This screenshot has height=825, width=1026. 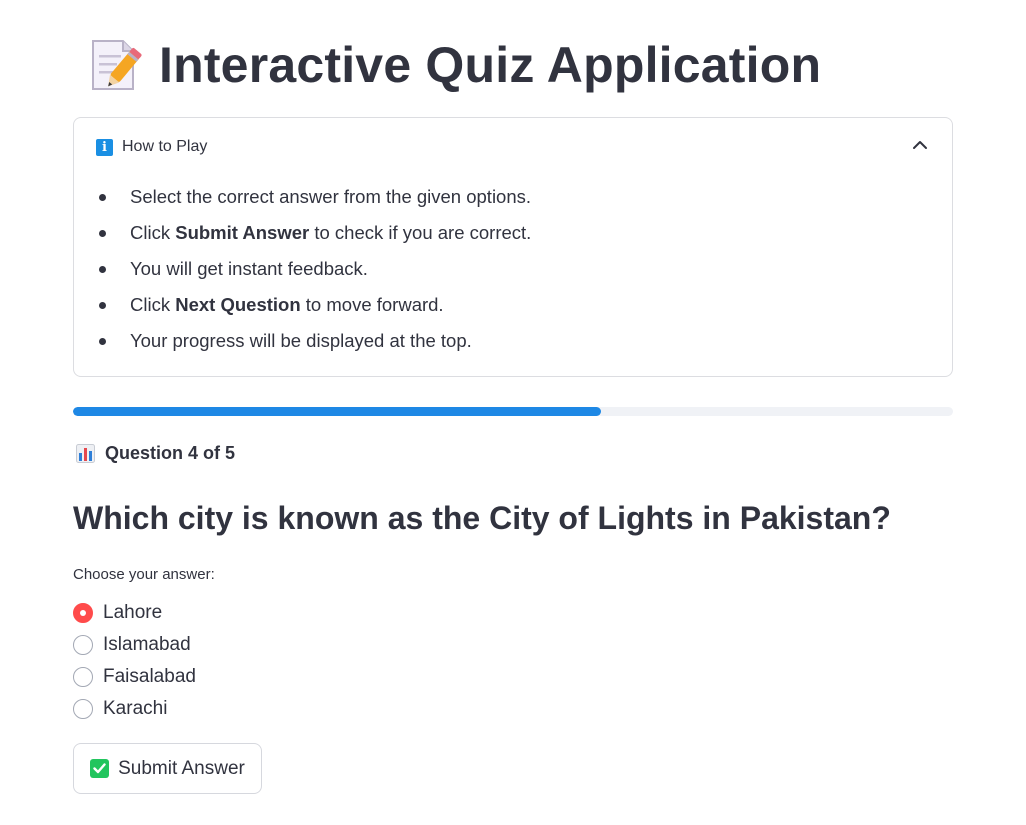 What do you see at coordinates (104, 147) in the screenshot?
I see `info-icon: i` at bounding box center [104, 147].